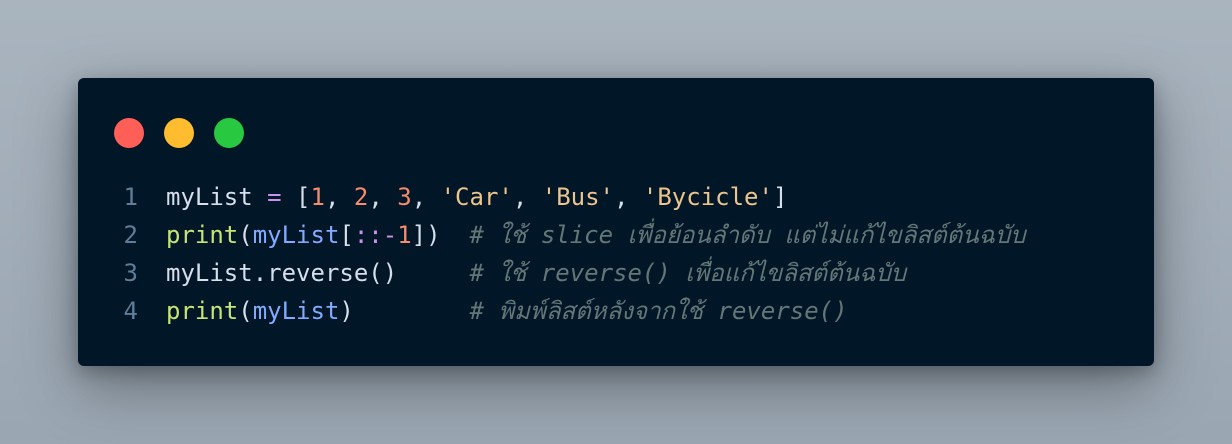 Image resolution: width=1232 pixels, height=444 pixels. I want to click on line-number: 4, so click(130, 311).